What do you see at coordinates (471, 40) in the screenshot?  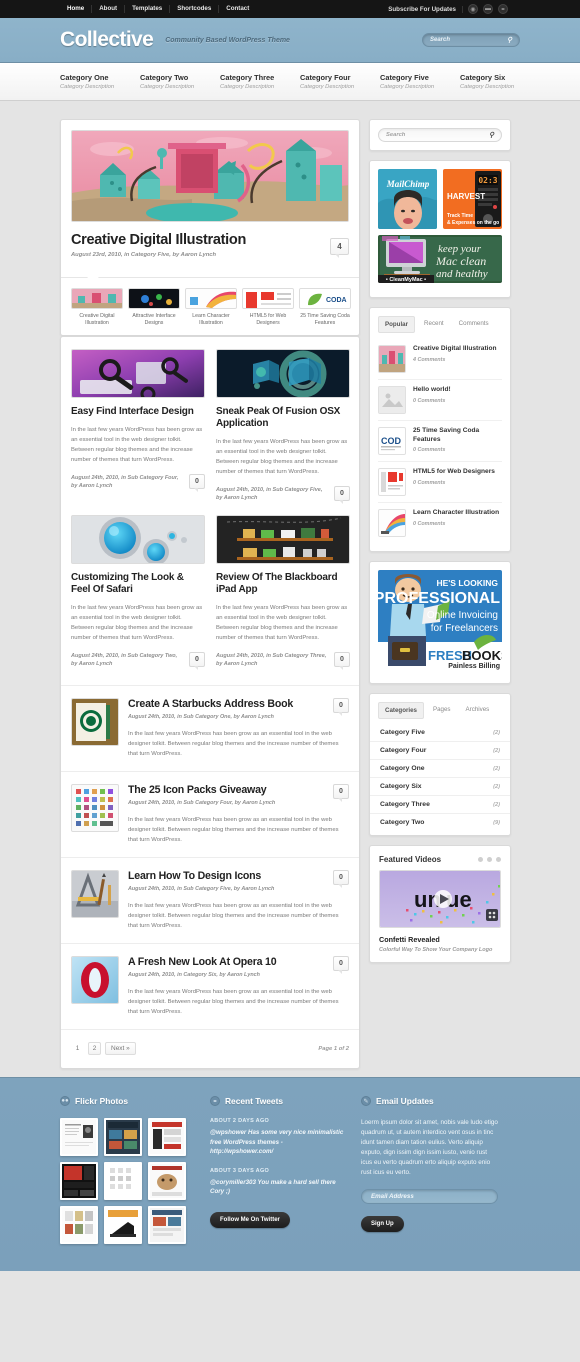 I see `header-search-input: Search ⚲` at bounding box center [471, 40].